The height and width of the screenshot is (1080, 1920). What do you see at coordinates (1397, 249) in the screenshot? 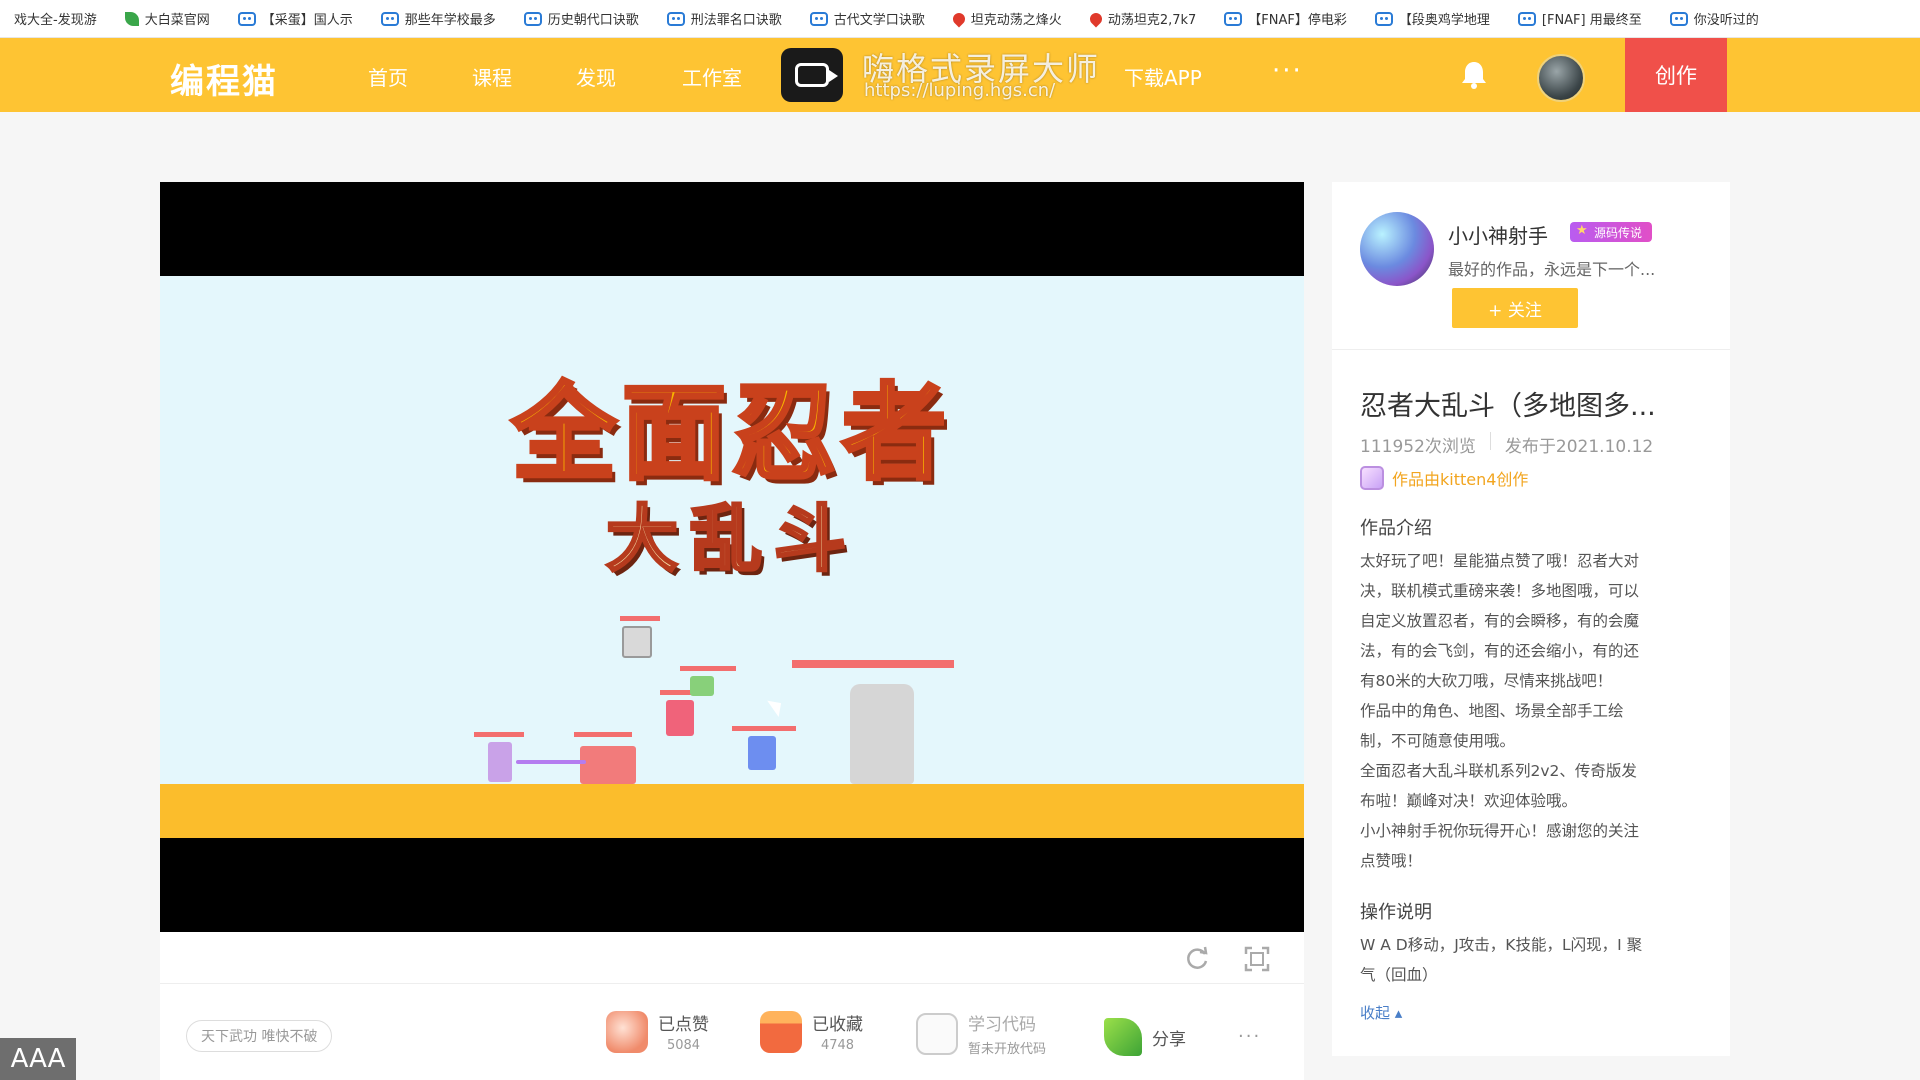
I see `author-avatar` at bounding box center [1397, 249].